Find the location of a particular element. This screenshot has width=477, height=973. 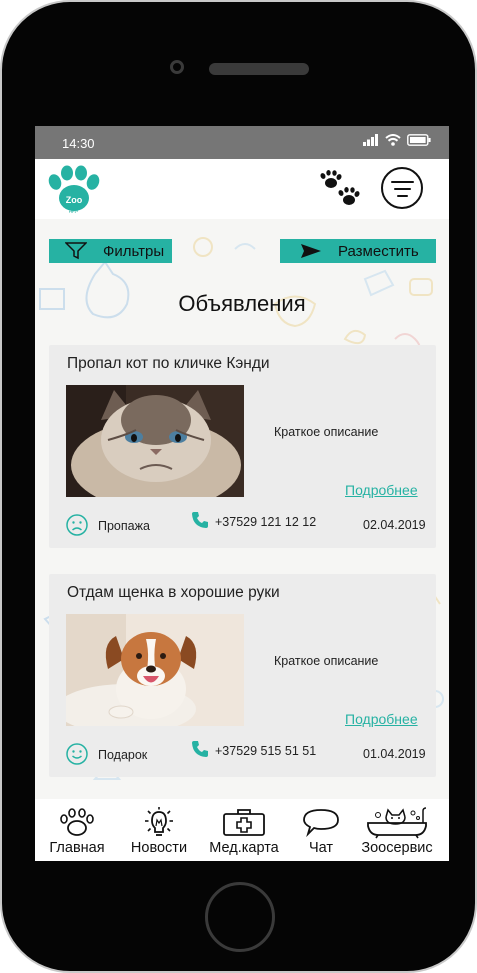

nav-item-home: Главная is located at coordinates (77, 830).